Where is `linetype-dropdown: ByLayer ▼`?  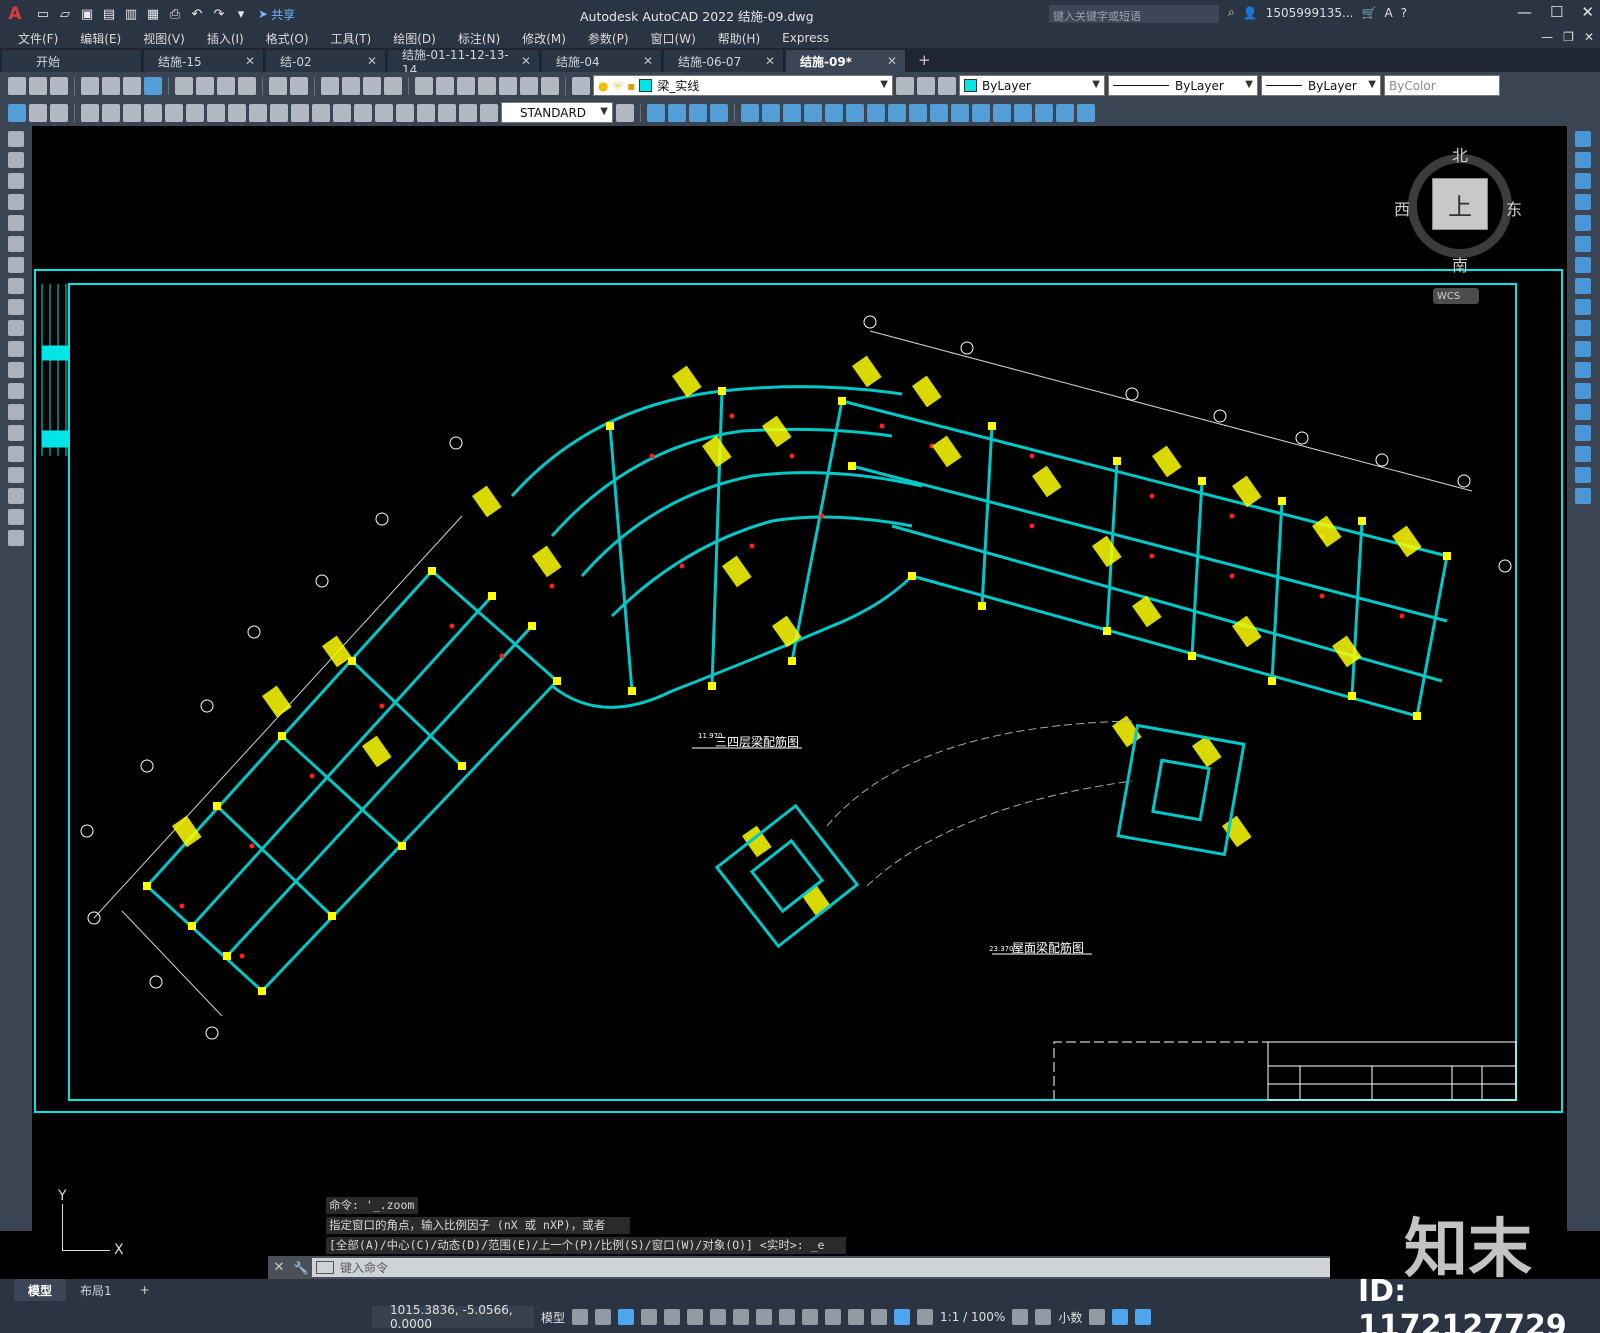
linetype-dropdown: ByLayer ▼ is located at coordinates (1183, 85).